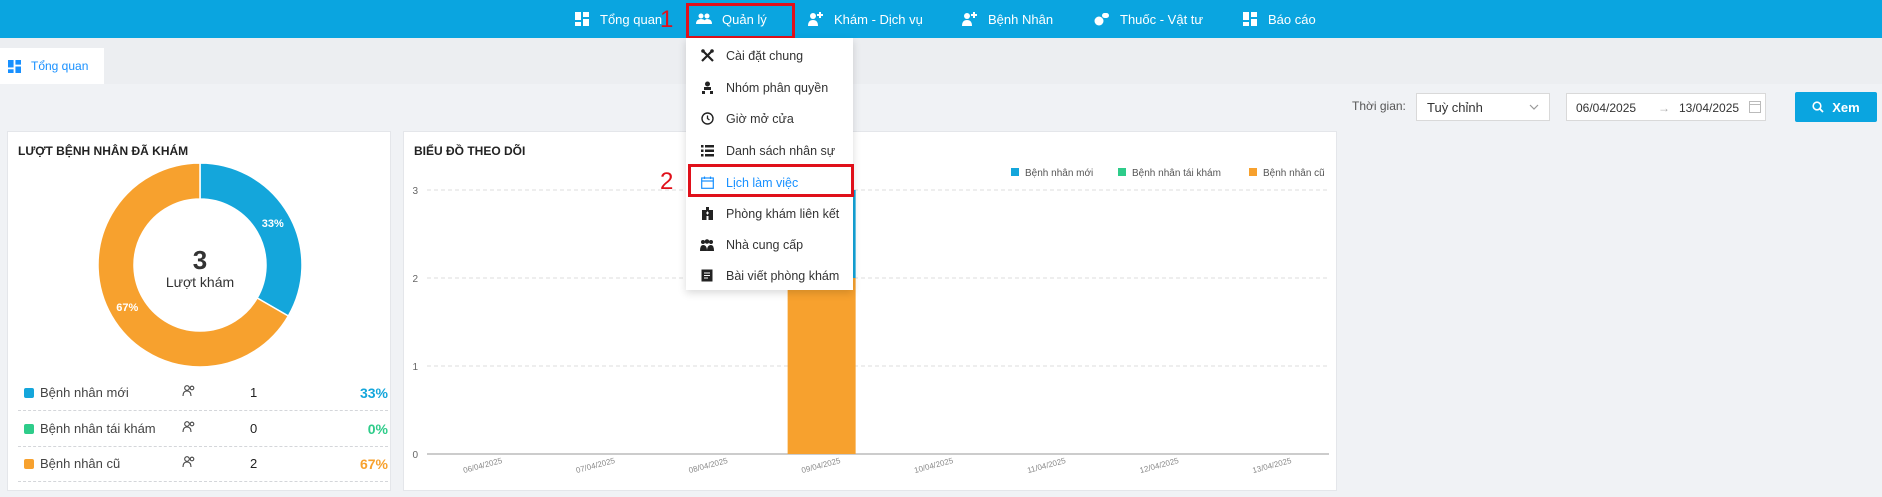 The width and height of the screenshot is (1882, 497). I want to click on menu-item-staff-list: Danh sách nhân sự, so click(769, 150).